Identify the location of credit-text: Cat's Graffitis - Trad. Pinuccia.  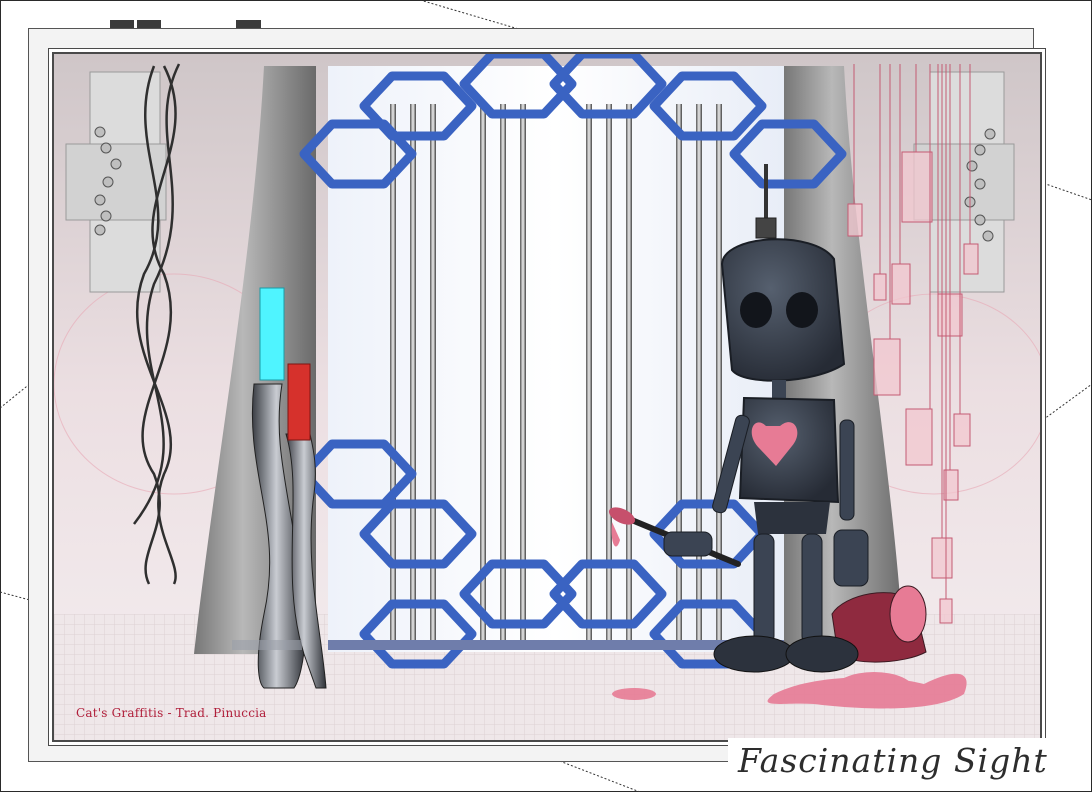
(171, 713).